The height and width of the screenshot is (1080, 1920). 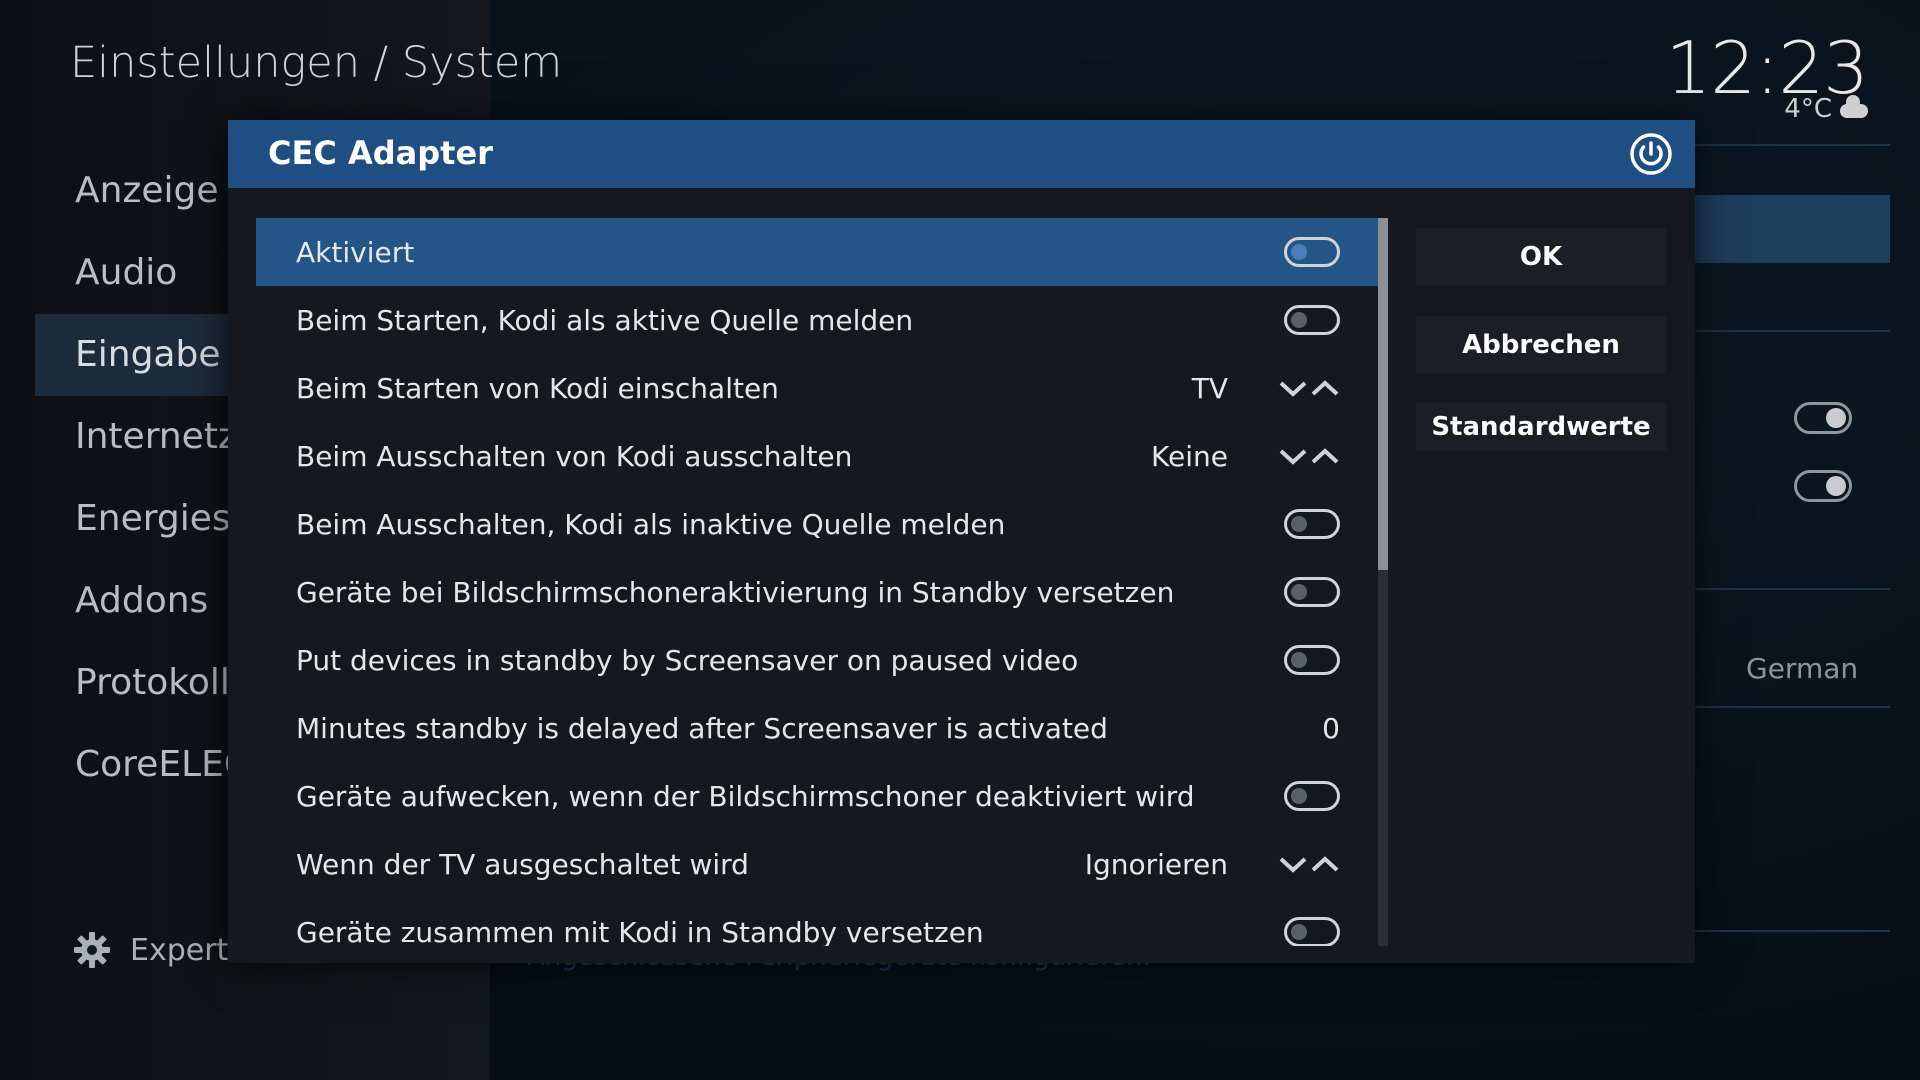 What do you see at coordinates (574, 456) in the screenshot?
I see `setting-label: Beim Ausschalten von Kodi ausschalten` at bounding box center [574, 456].